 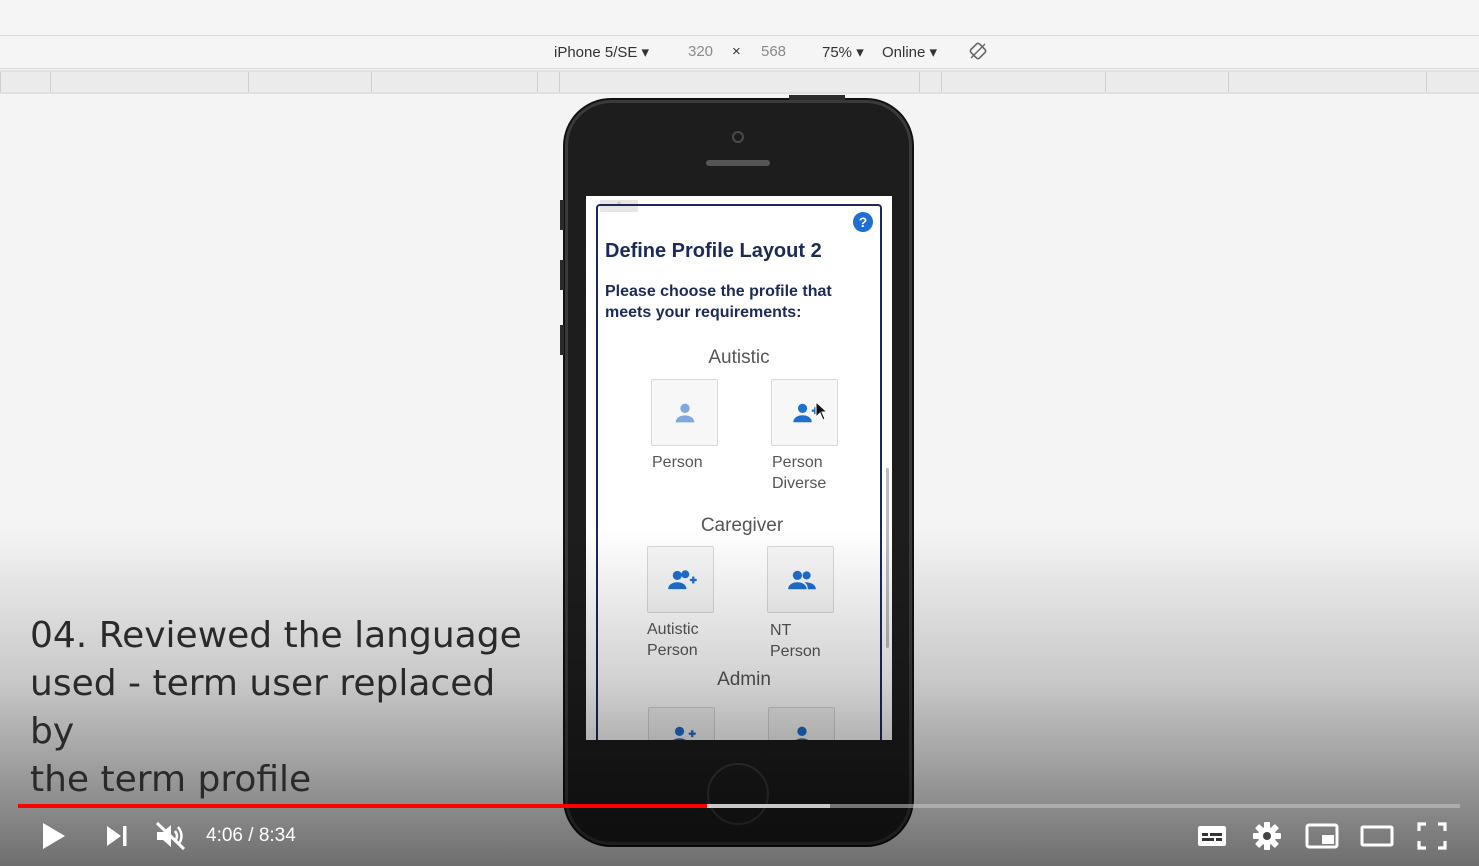 I want to click on profile-label-autistic-person: Autistic Person, so click(x=673, y=640).